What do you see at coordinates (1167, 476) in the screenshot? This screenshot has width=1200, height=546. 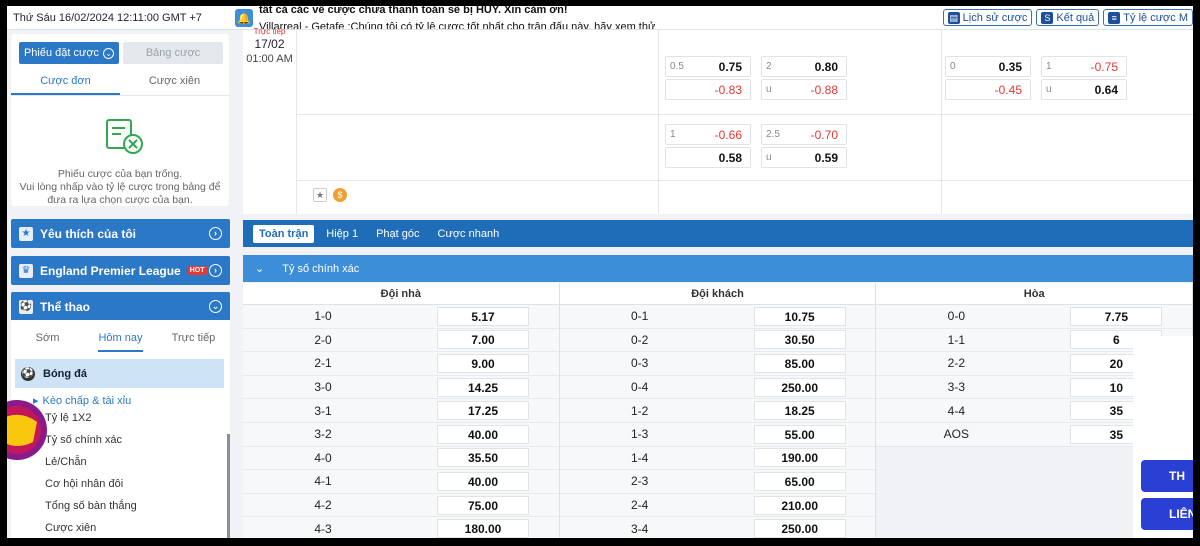 I see `promo-button-1: TH` at bounding box center [1167, 476].